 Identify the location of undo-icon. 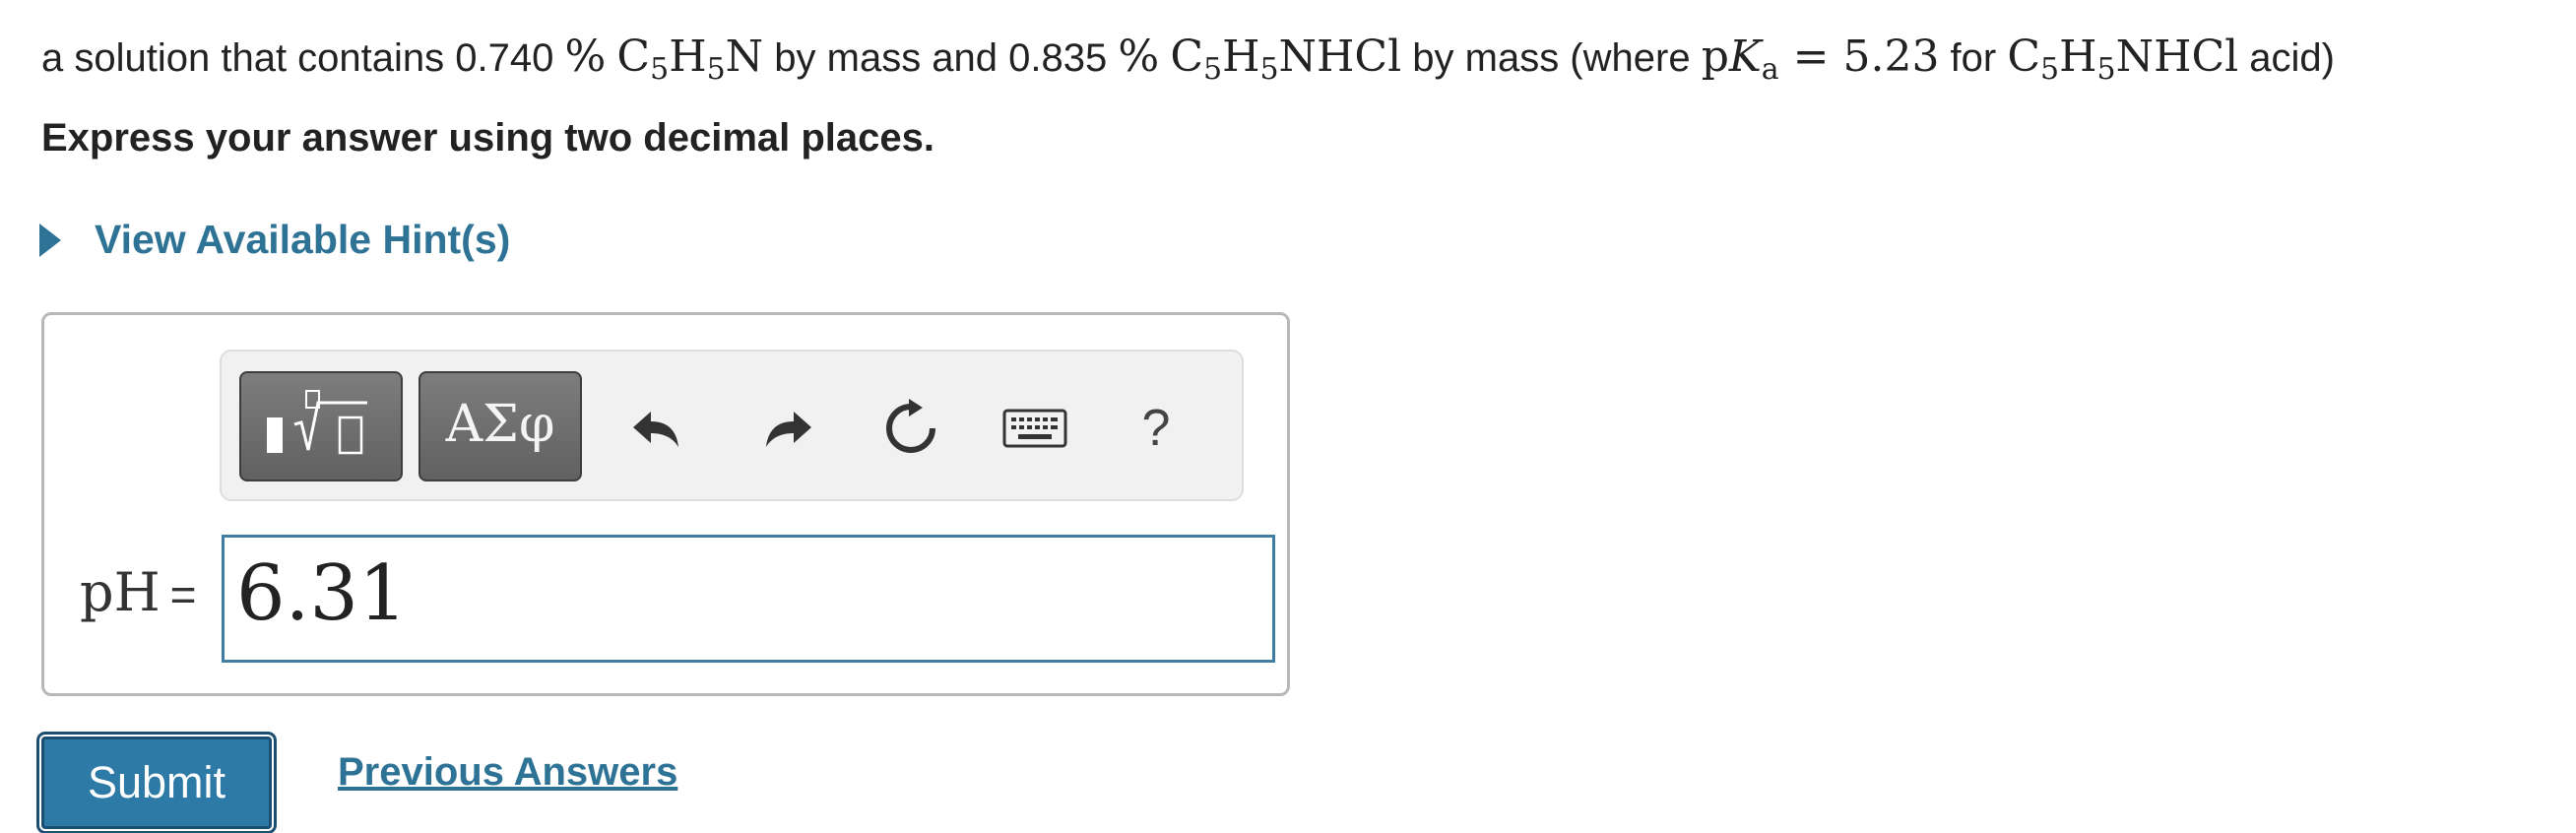
(656, 428).